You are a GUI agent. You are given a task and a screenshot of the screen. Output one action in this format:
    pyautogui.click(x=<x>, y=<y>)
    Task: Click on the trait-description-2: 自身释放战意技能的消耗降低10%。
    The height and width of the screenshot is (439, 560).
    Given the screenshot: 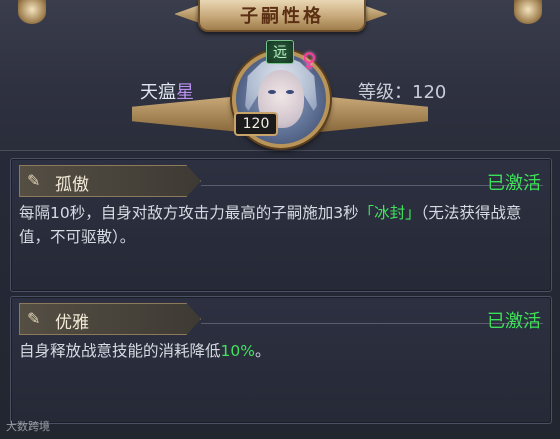 What is the action you would take?
    pyautogui.click(x=281, y=351)
    